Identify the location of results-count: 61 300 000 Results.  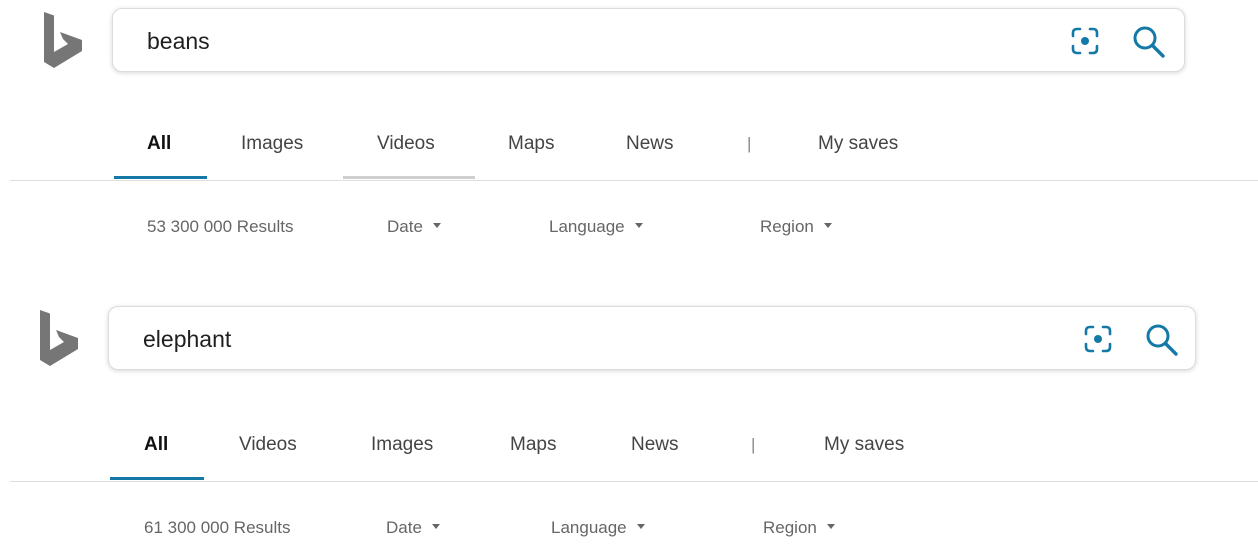
(217, 527).